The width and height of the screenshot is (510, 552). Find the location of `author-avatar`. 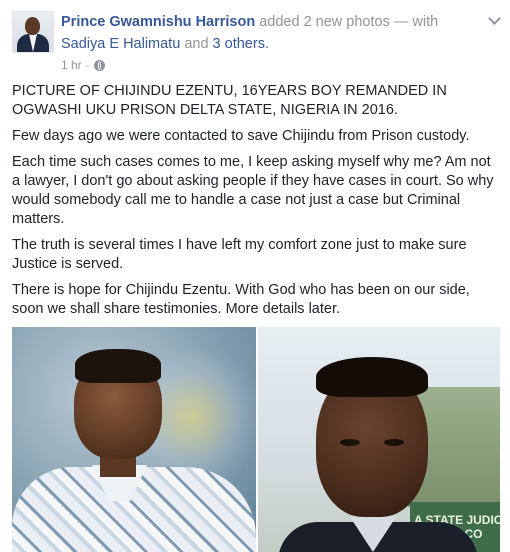

author-avatar is located at coordinates (33, 32).